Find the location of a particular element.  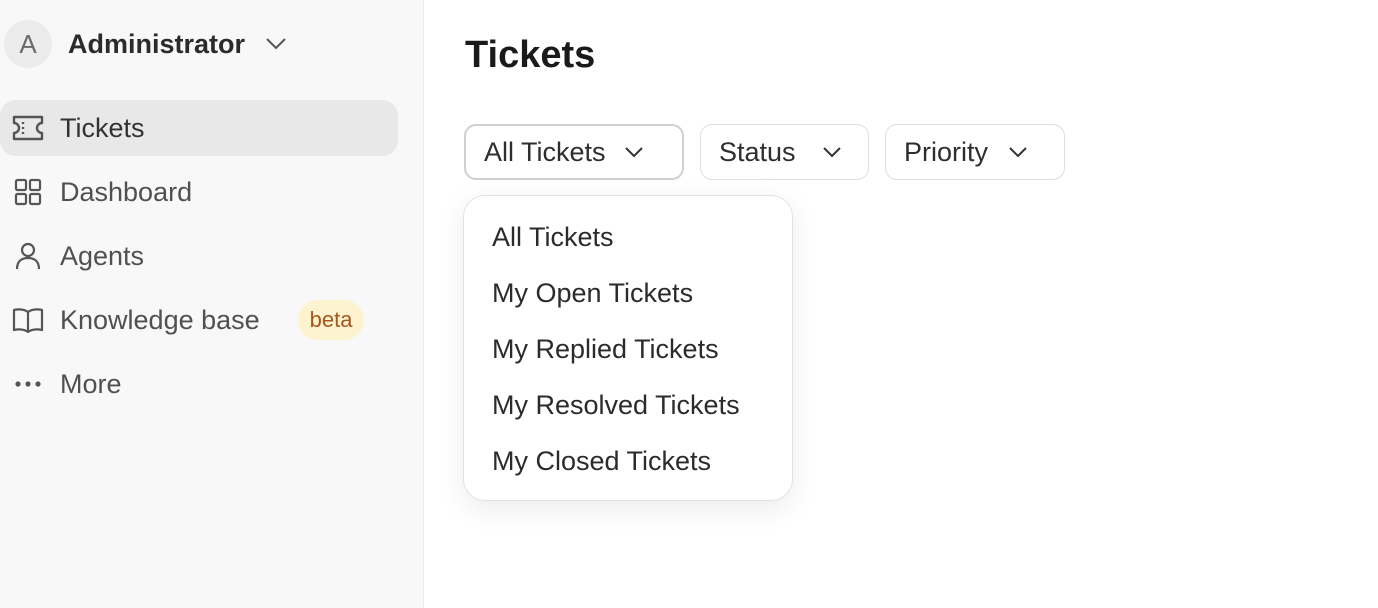

account-name: Administrator is located at coordinates (157, 43).